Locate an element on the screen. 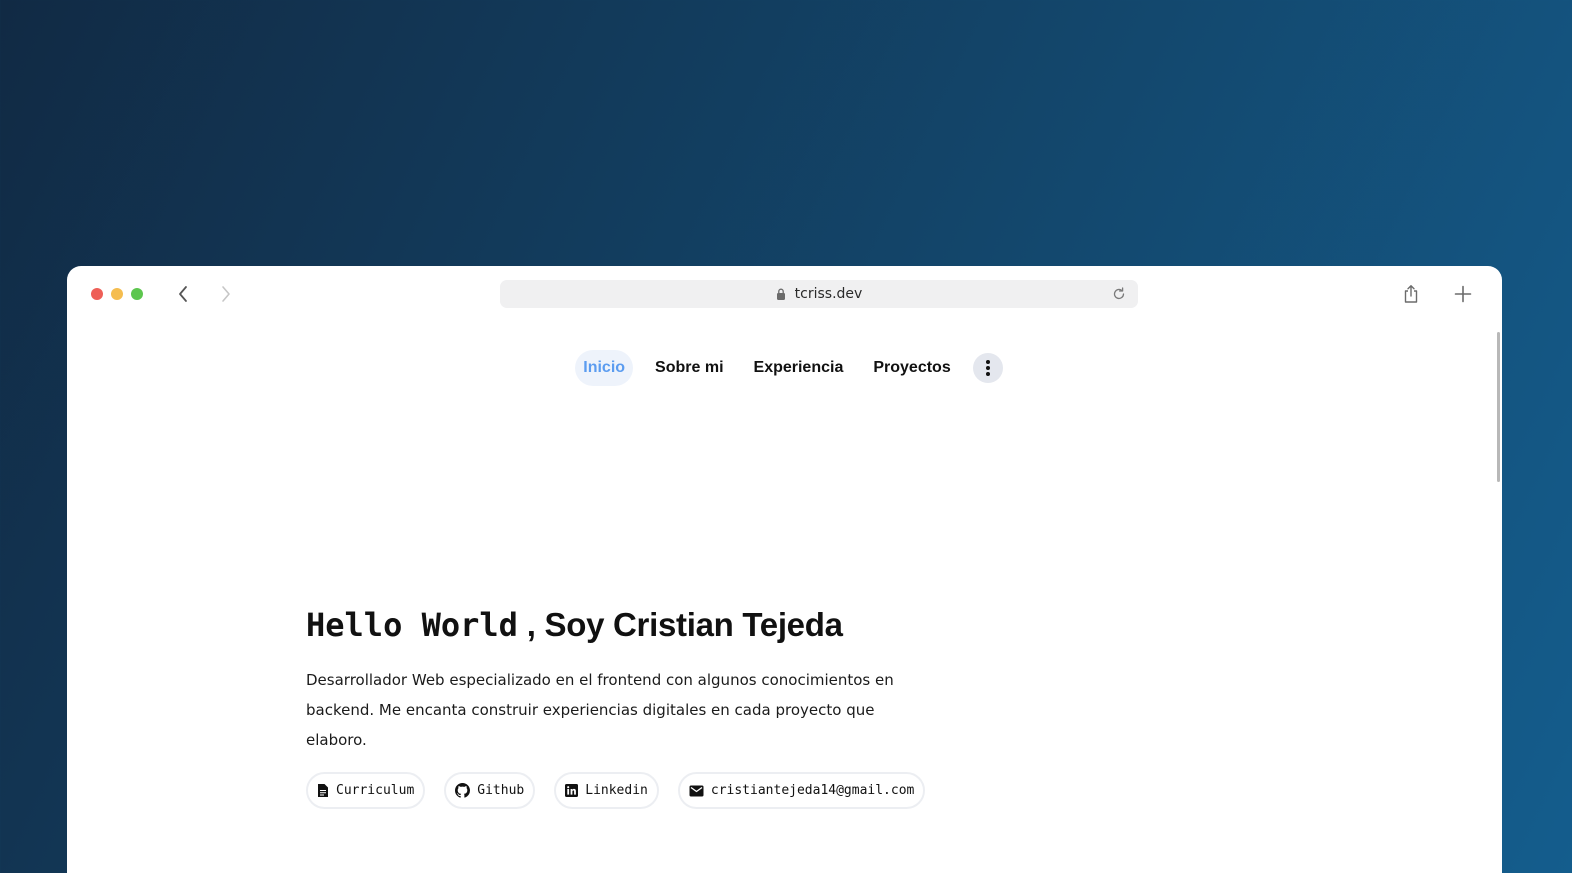  more-menu-button is located at coordinates (987, 368).